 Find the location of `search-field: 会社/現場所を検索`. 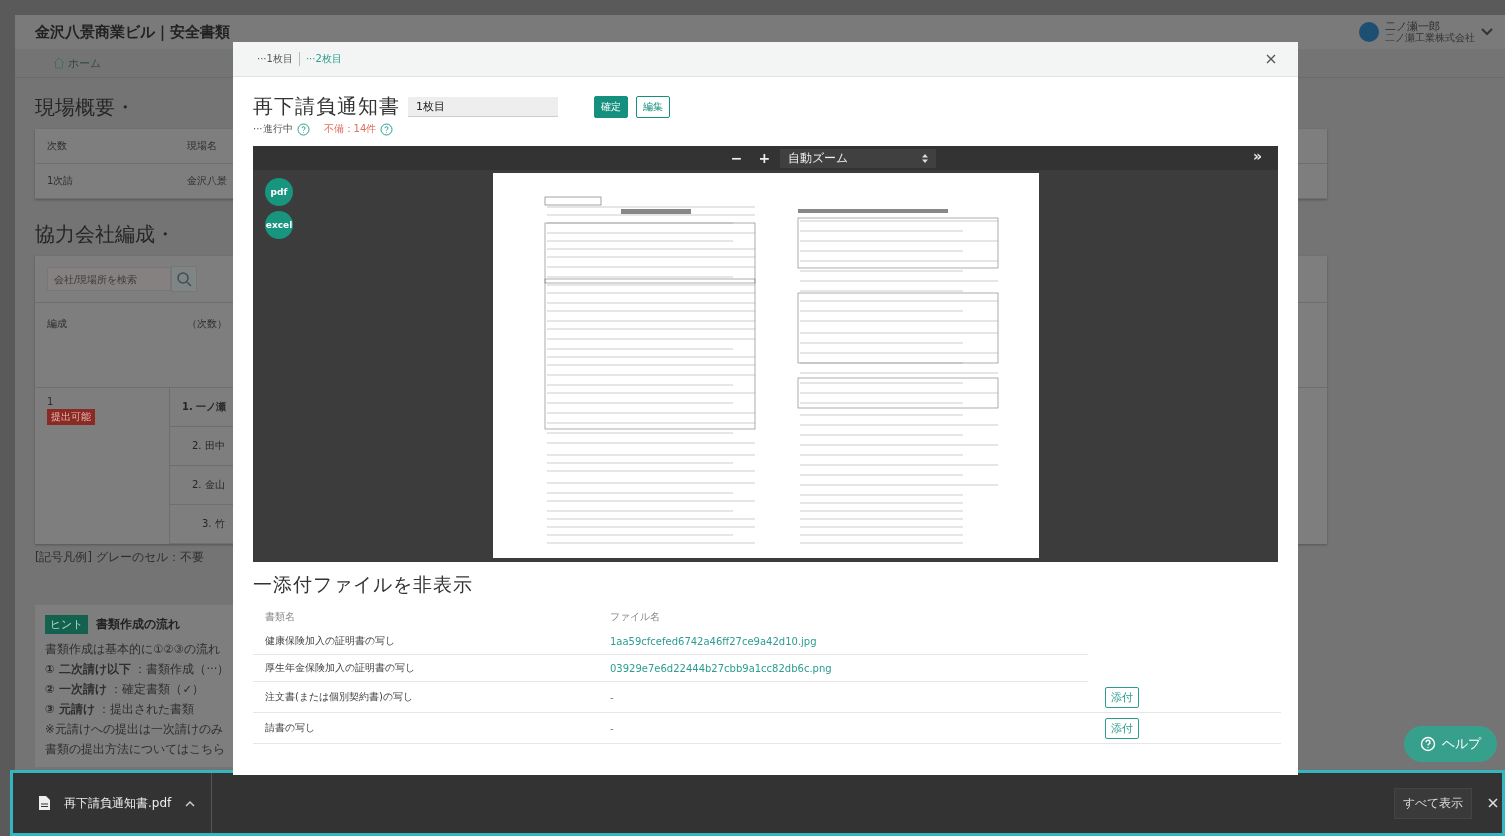

search-field: 会社/現場所を検索 is located at coordinates (109, 279).